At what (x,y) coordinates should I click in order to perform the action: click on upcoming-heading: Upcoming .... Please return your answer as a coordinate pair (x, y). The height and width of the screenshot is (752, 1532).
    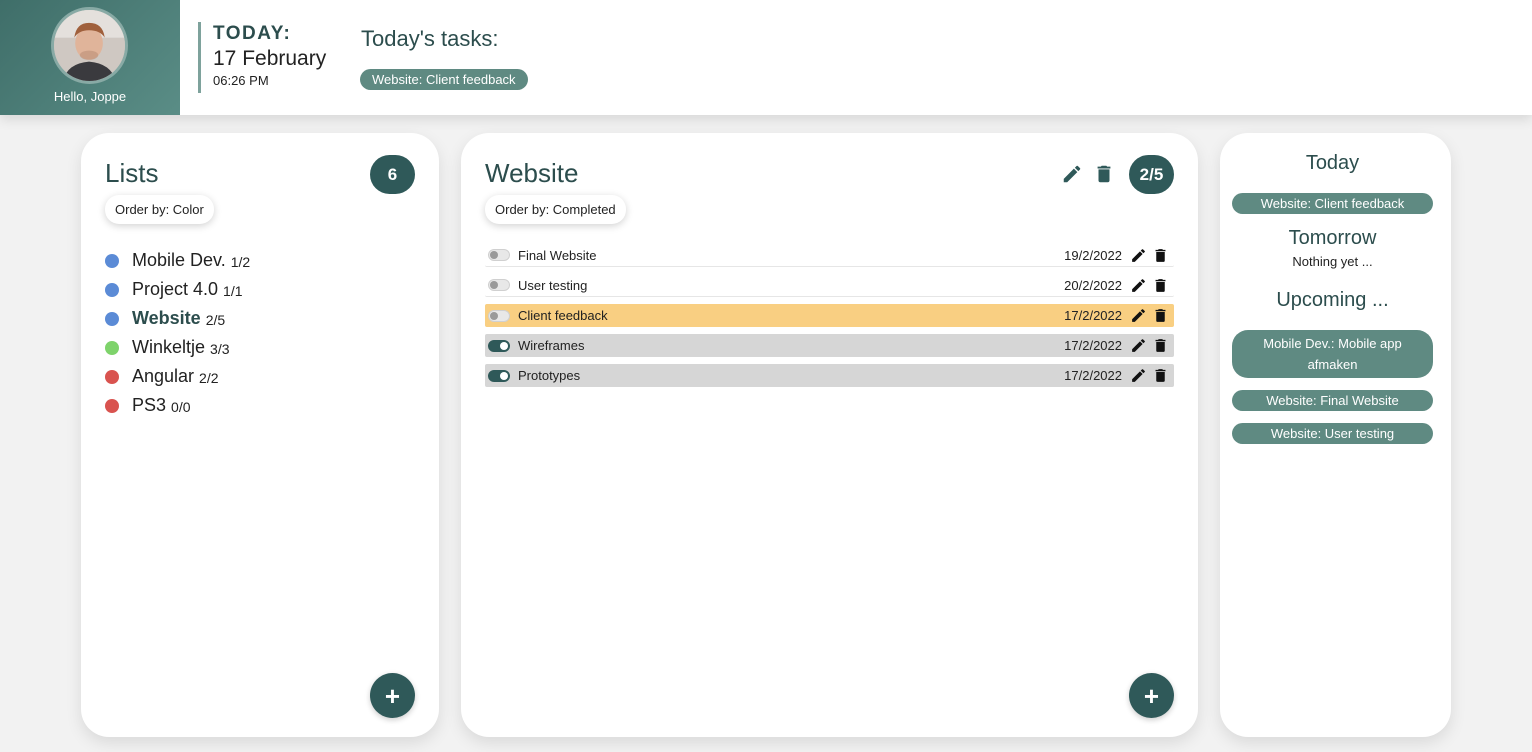
    Looking at the image, I should click on (1332, 300).